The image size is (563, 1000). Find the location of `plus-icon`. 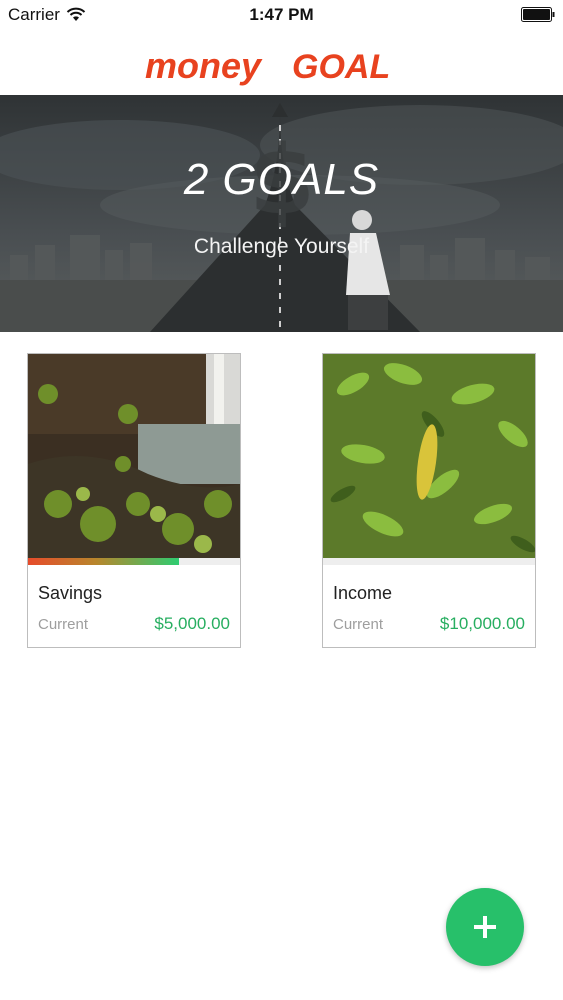

plus-icon is located at coordinates (485, 927).